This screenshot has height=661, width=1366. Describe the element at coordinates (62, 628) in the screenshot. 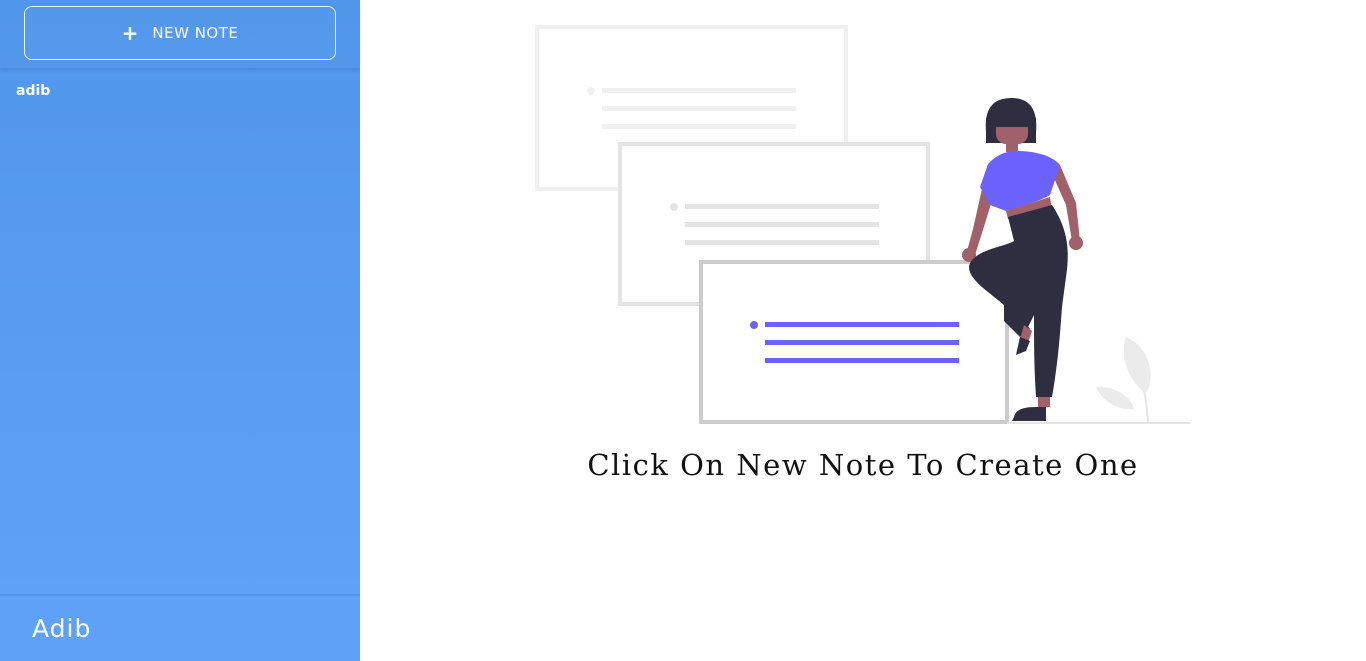

I see `user-name: Adib` at that location.